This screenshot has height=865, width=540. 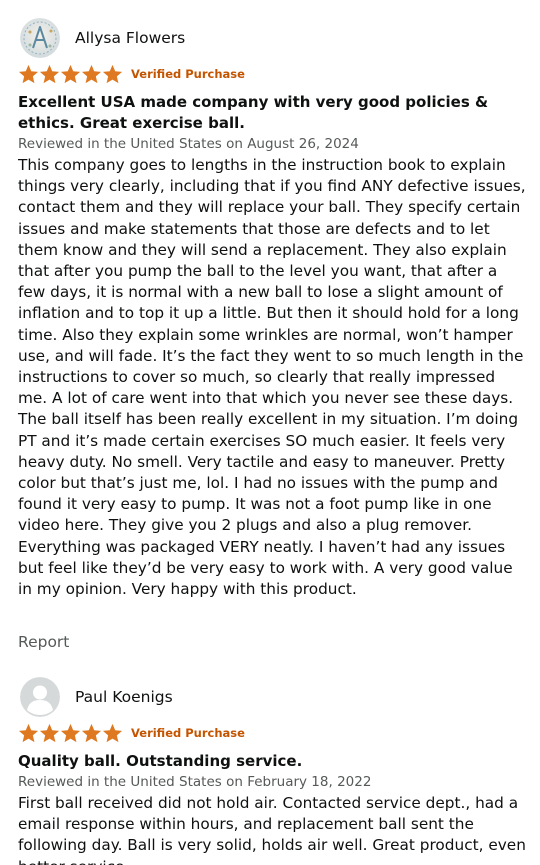 What do you see at coordinates (272, 642) in the screenshot?
I see `report-link: Report` at bounding box center [272, 642].